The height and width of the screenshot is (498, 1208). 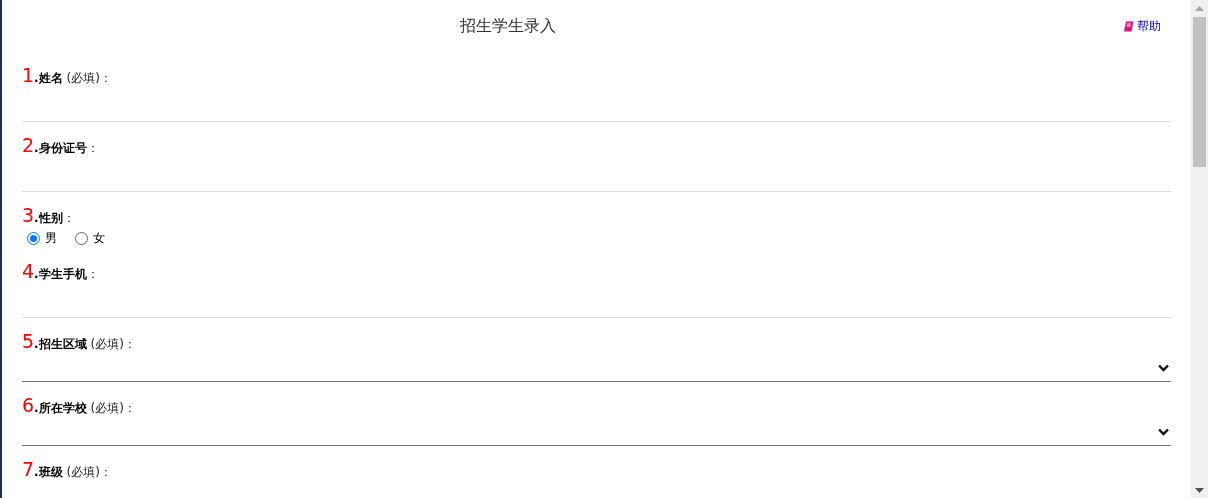 I want to click on radio-label: 女, so click(x=99, y=238).